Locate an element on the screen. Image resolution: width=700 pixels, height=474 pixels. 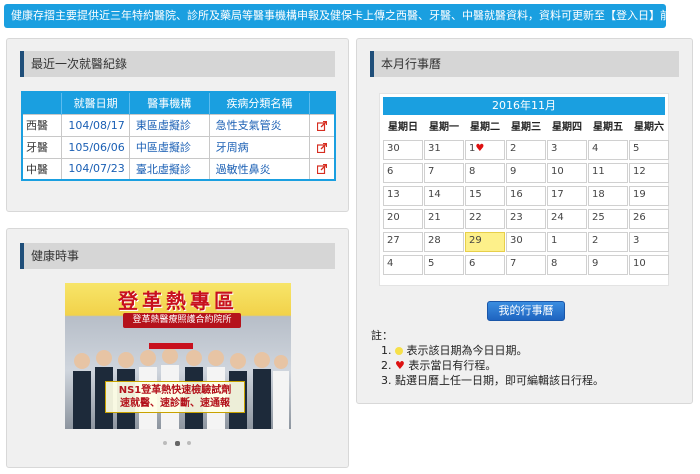
calendar-day: 26 is located at coordinates (649, 219).